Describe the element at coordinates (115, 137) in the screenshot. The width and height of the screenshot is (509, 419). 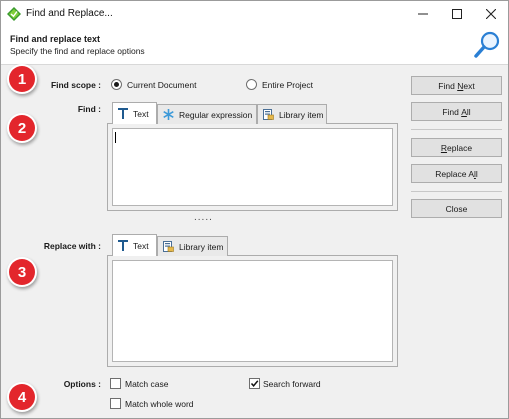
I see `text-caret` at that location.